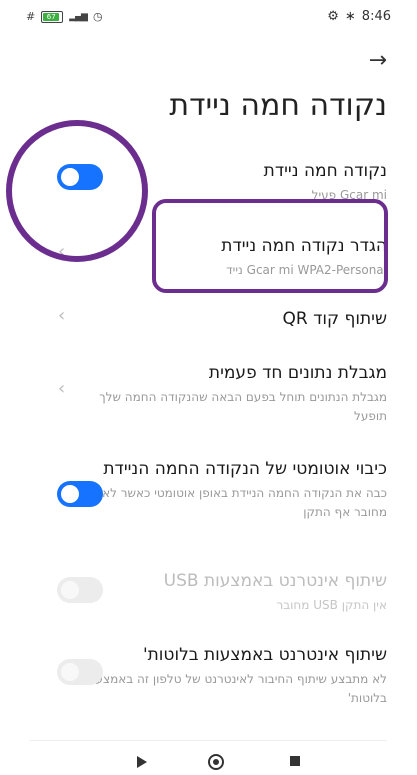 This screenshot has width=417, height=775. Describe the element at coordinates (80, 672) in the screenshot. I see `bluetooth-tethering-toggle` at that location.